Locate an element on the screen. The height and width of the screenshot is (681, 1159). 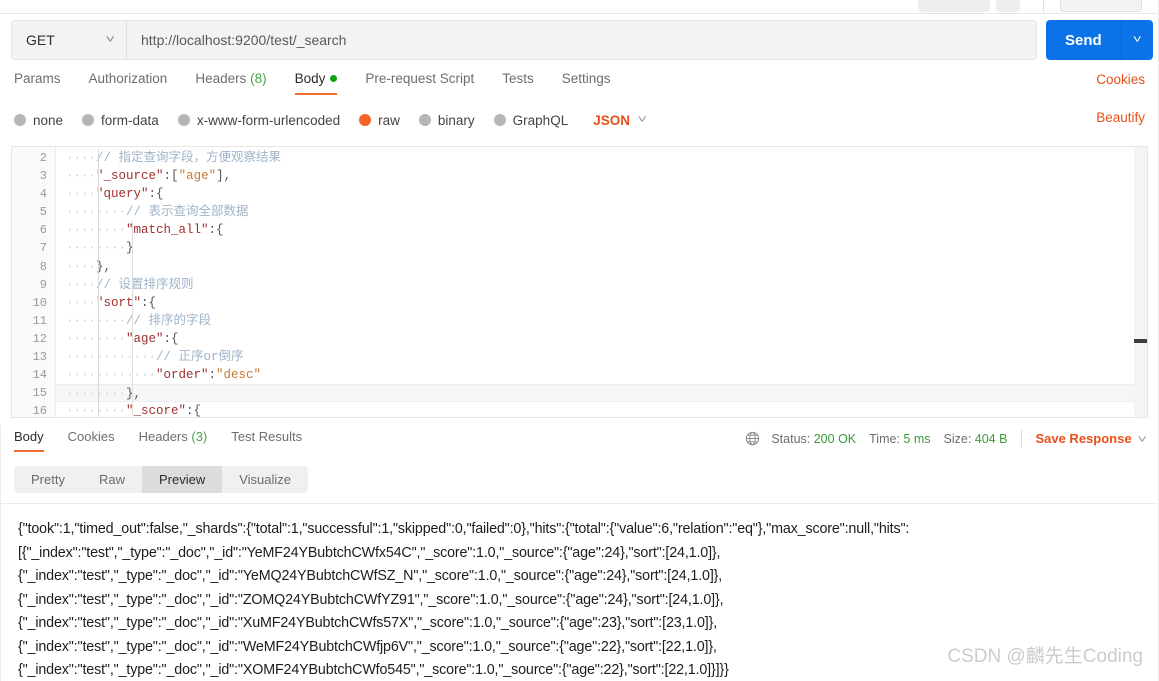
view-mode-raw: Raw is located at coordinates (112, 479).